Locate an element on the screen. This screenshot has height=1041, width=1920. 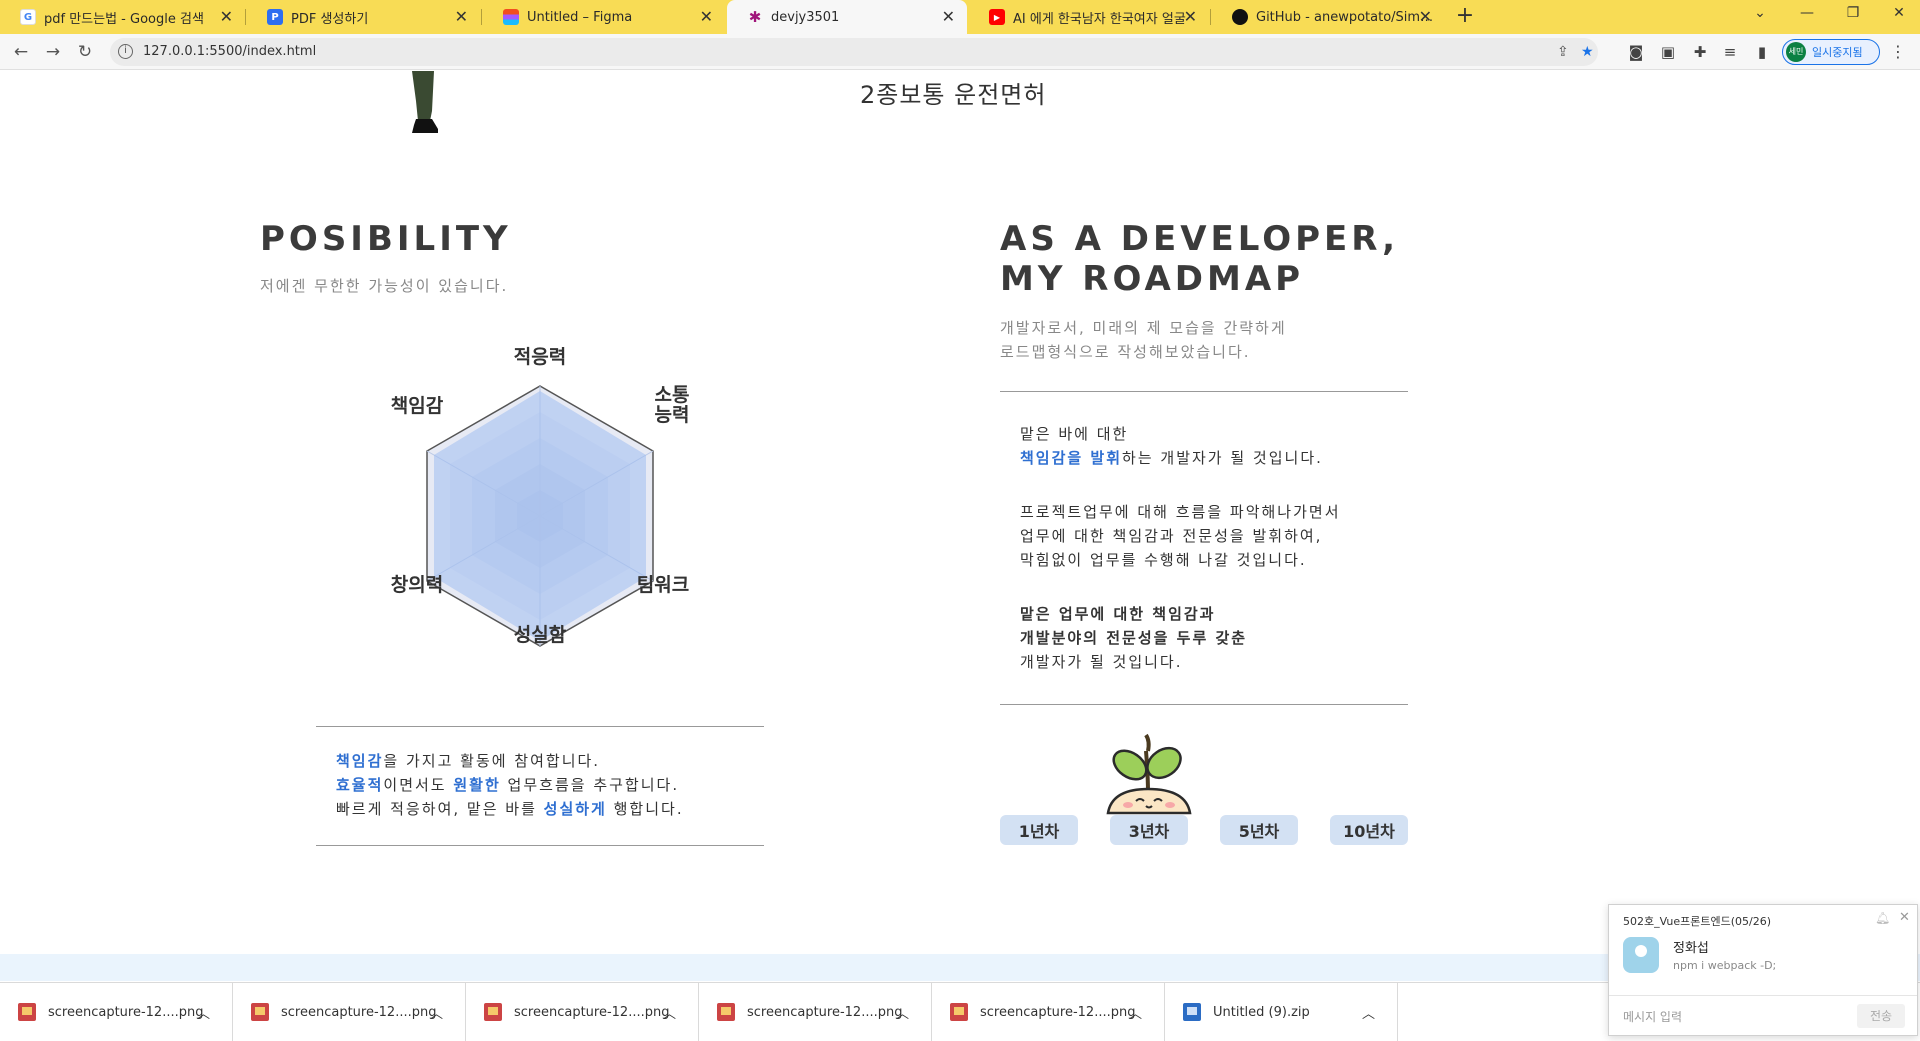
tab-youtube: ▶ AI 에게 한국남자 한국여자 얼굴 ✕ is located at coordinates (1089, 17).